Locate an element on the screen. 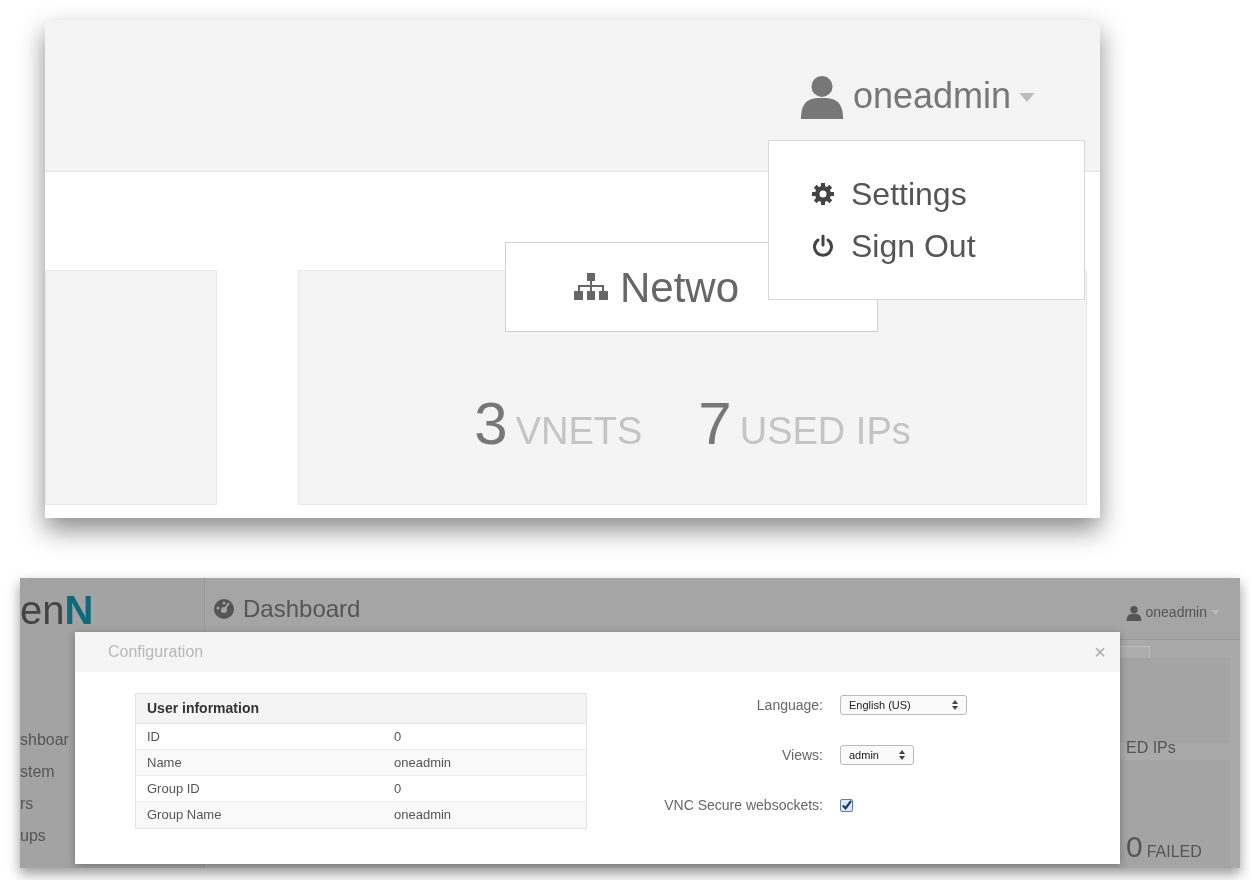  table-cell-text: Group ID is located at coordinates (174, 788).